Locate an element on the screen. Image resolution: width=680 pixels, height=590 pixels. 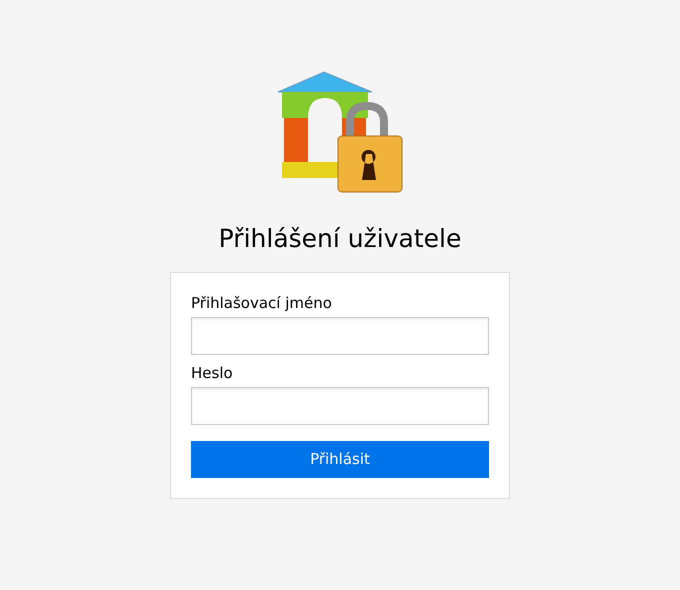
field-label: Přihlašovací jméno is located at coordinates (262, 302).